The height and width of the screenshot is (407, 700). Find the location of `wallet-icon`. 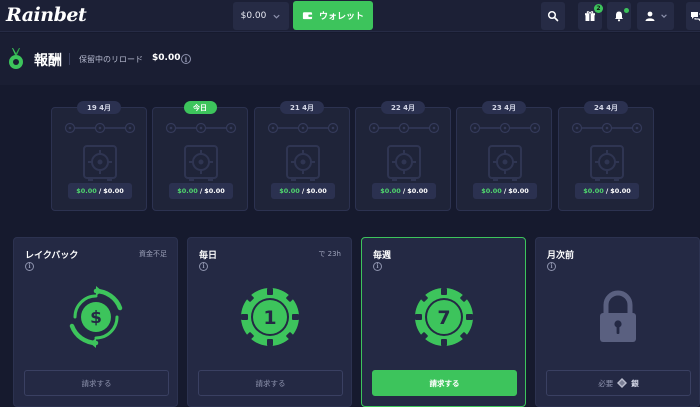

wallet-icon is located at coordinates (307, 16).